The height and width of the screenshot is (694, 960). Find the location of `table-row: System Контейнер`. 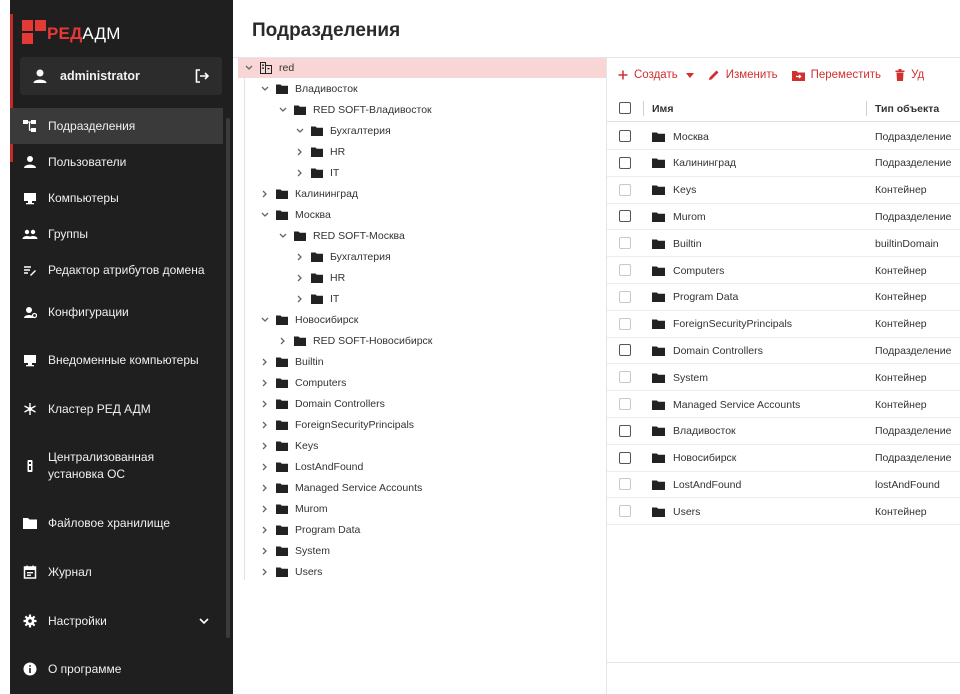

table-row: System Контейнер is located at coordinates (783, 378).